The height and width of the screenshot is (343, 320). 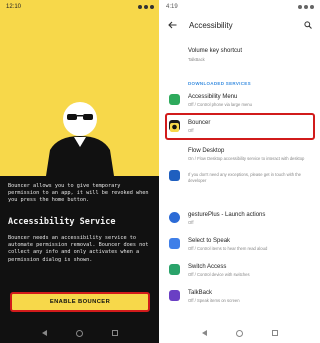 What do you see at coordinates (172, 25) in the screenshot?
I see `back-arrow-icon` at bounding box center [172, 25].